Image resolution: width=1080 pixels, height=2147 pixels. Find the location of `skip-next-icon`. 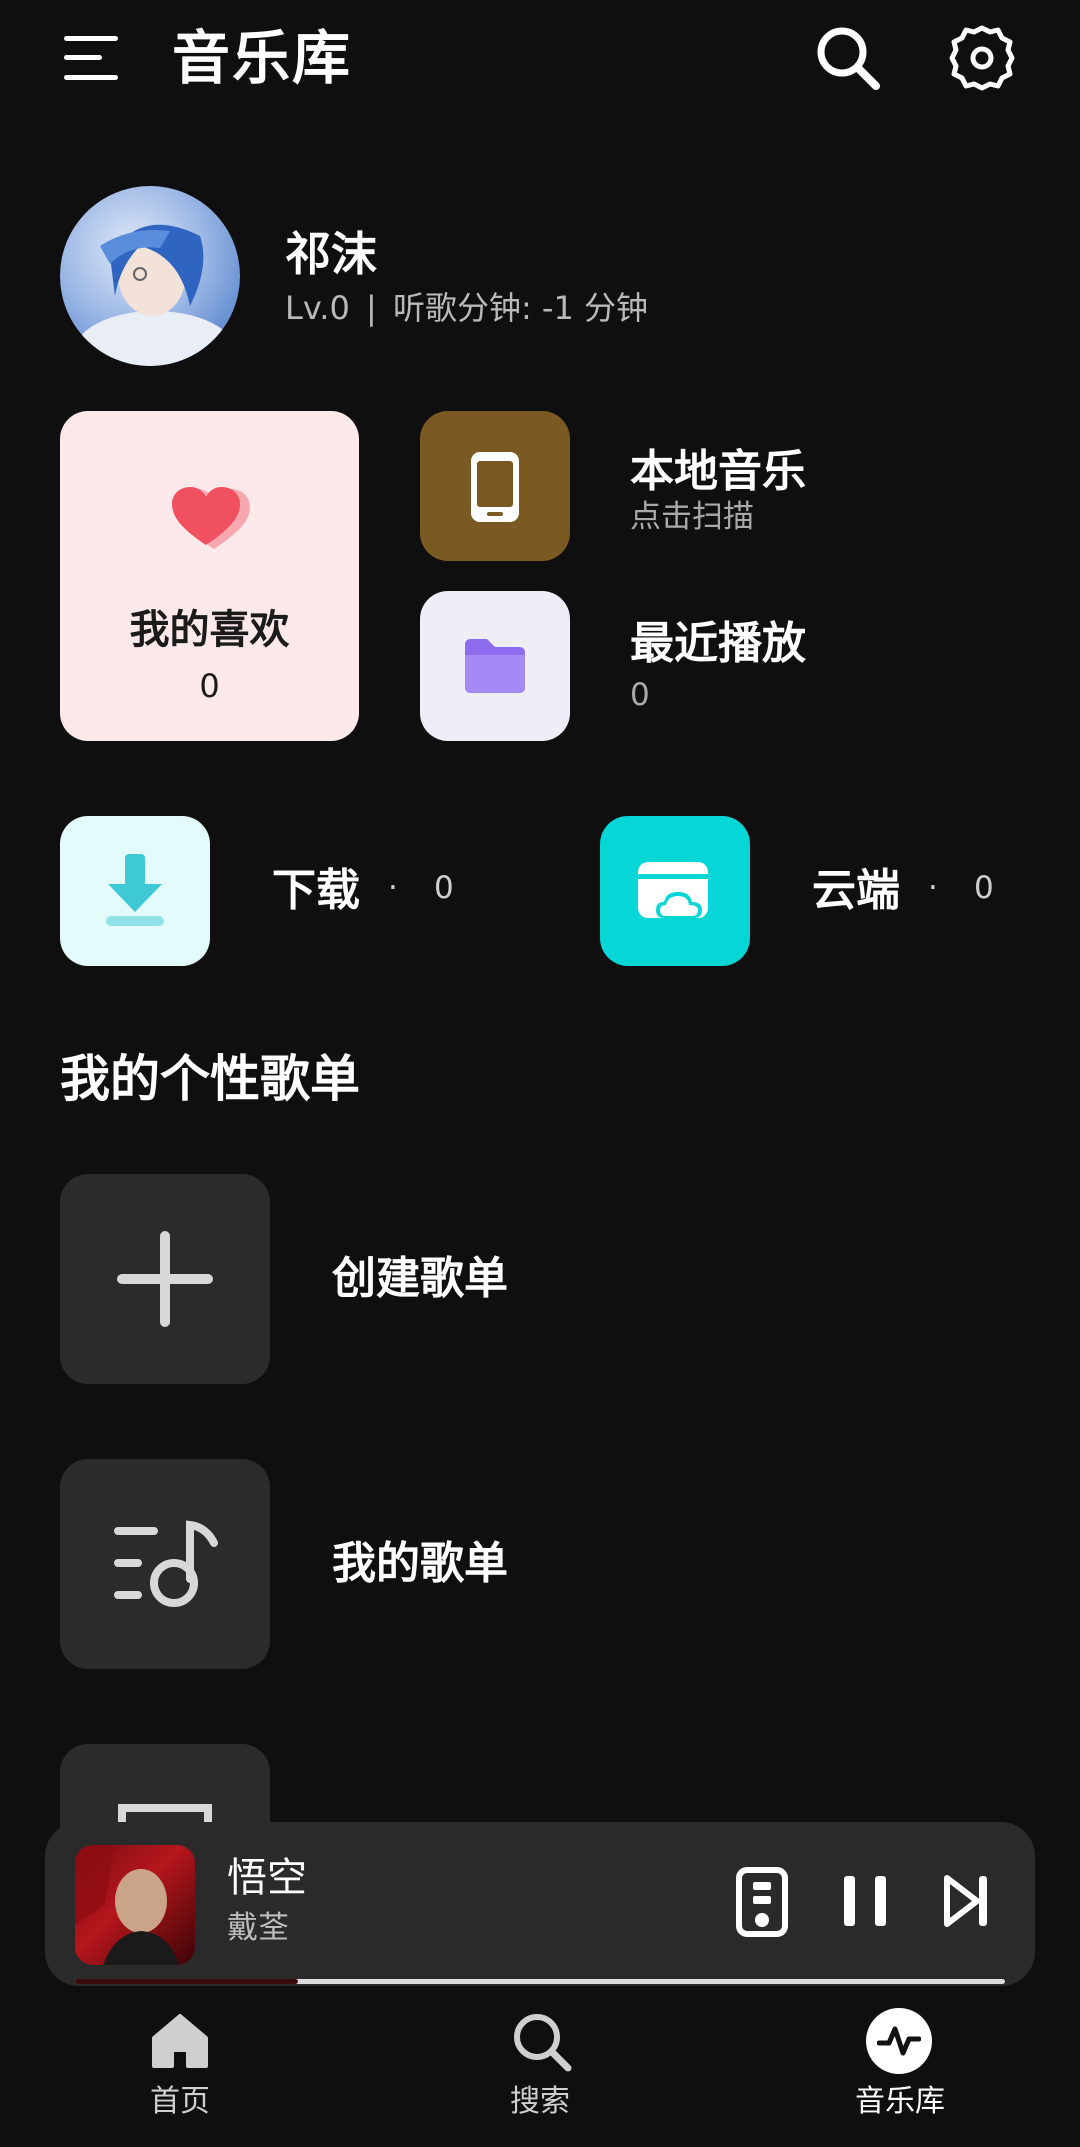

skip-next-icon is located at coordinates (965, 1901).